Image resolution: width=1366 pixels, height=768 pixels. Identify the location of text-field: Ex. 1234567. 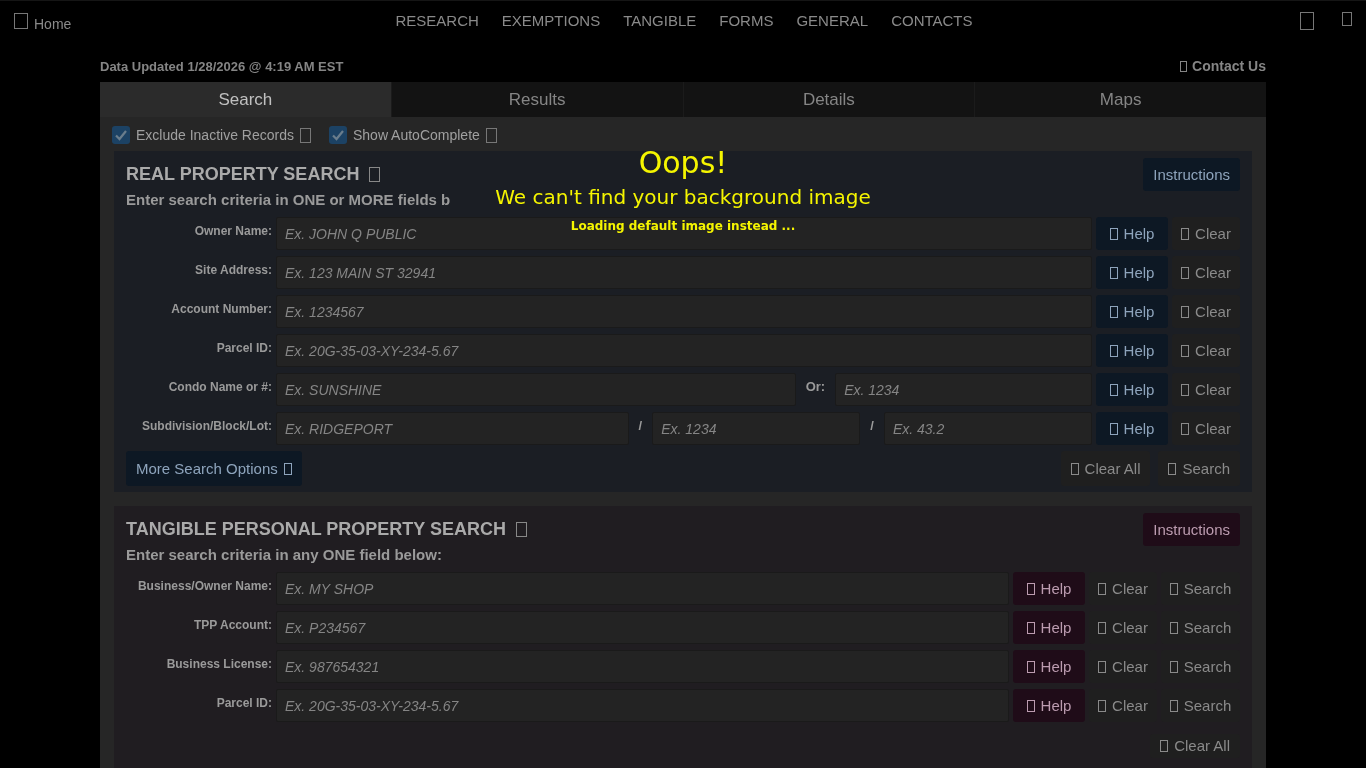
(684, 311).